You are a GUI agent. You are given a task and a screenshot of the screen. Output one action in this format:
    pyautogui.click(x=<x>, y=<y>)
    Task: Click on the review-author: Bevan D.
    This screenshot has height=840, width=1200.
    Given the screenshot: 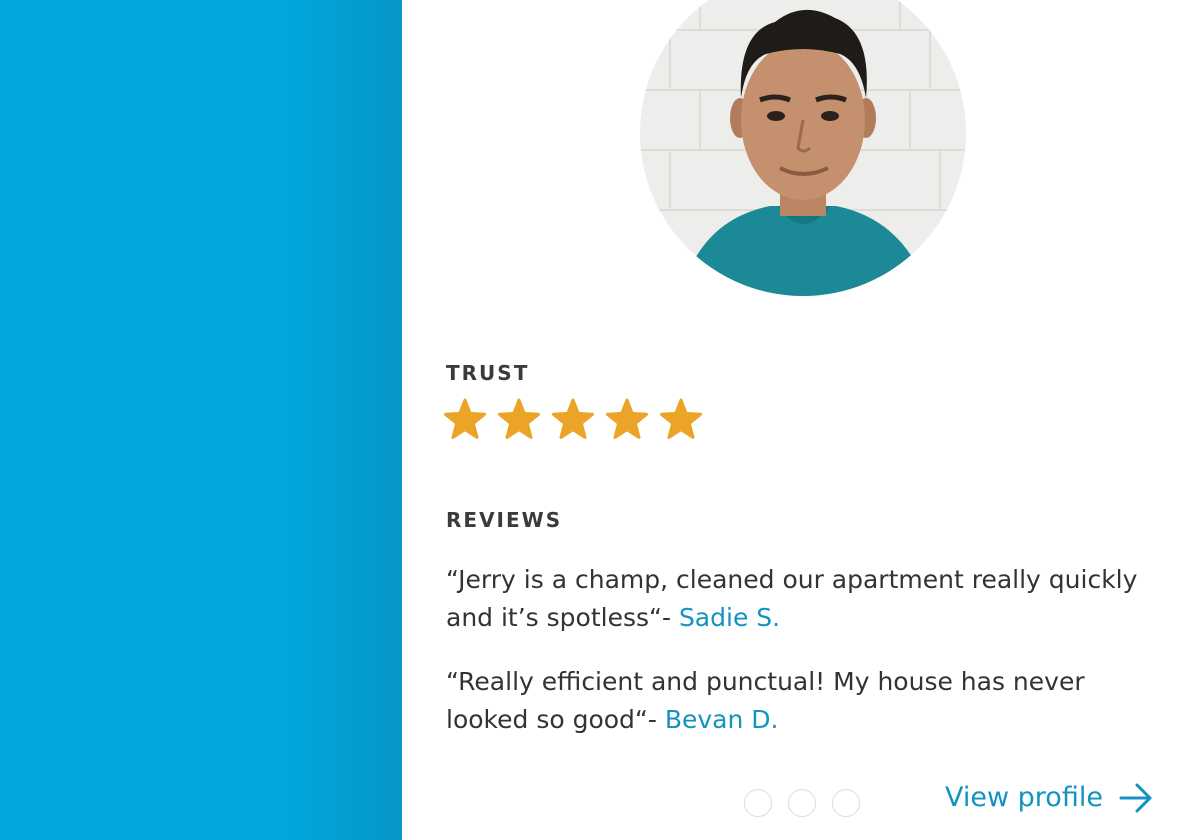 What is the action you would take?
    pyautogui.click(x=721, y=719)
    